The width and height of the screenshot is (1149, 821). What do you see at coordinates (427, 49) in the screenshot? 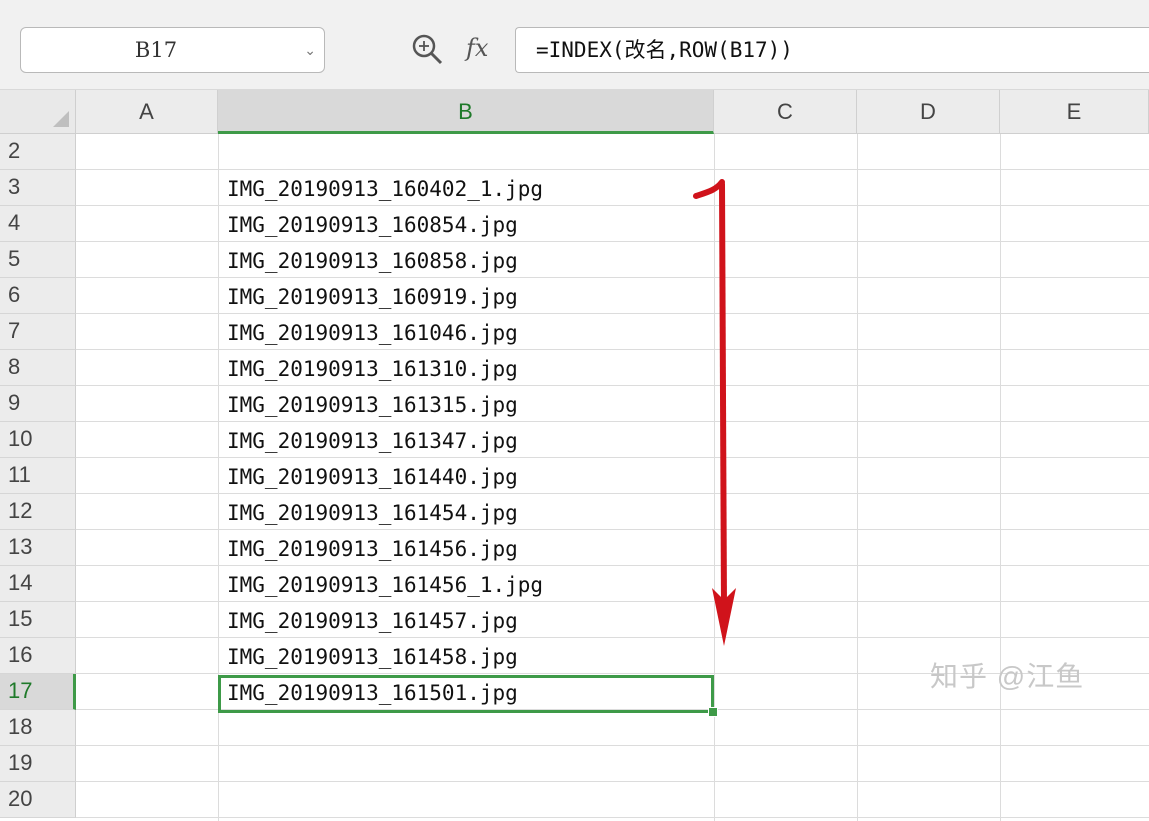
I see `zoom-search-icon` at bounding box center [427, 49].